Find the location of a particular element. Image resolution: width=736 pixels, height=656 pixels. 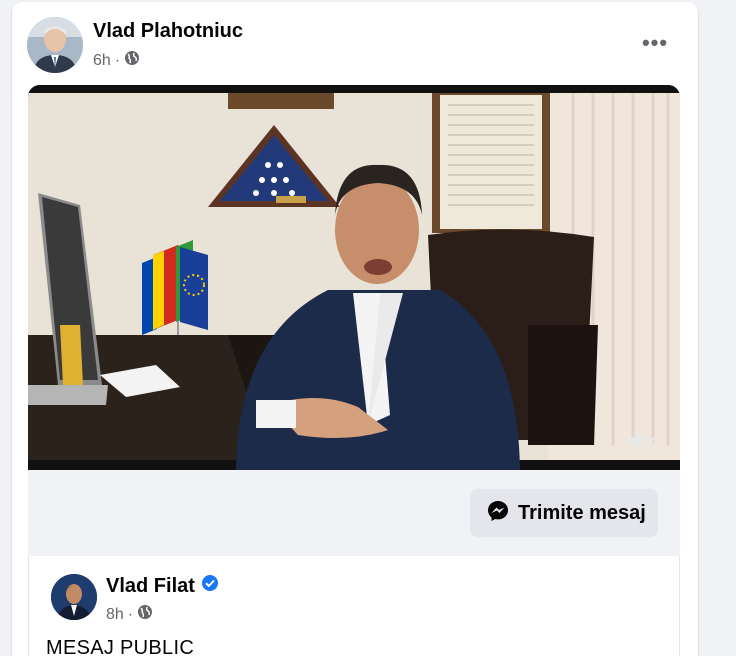

shared-post: Vlad Filat 8h · MESAJ PUBLIC is located at coordinates (354, 606).